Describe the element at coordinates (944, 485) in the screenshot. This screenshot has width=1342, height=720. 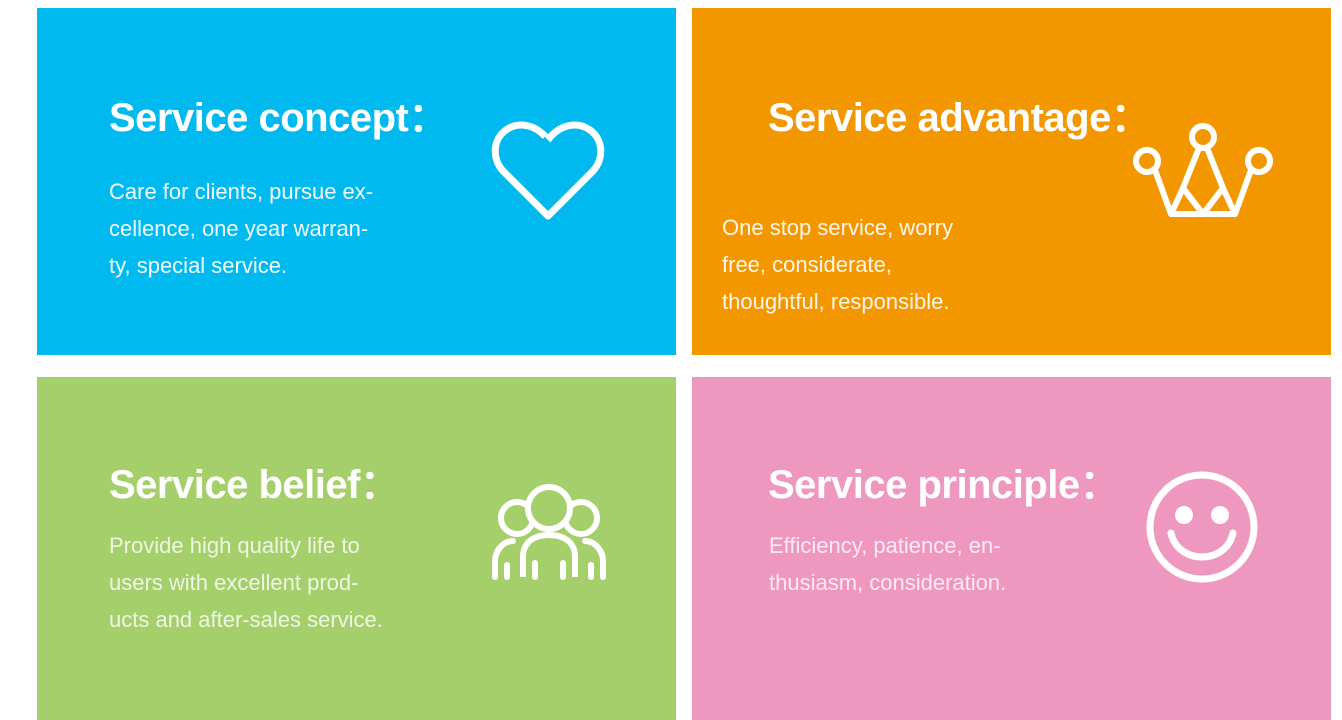
I see `service-principle-title: Service principle：` at that location.